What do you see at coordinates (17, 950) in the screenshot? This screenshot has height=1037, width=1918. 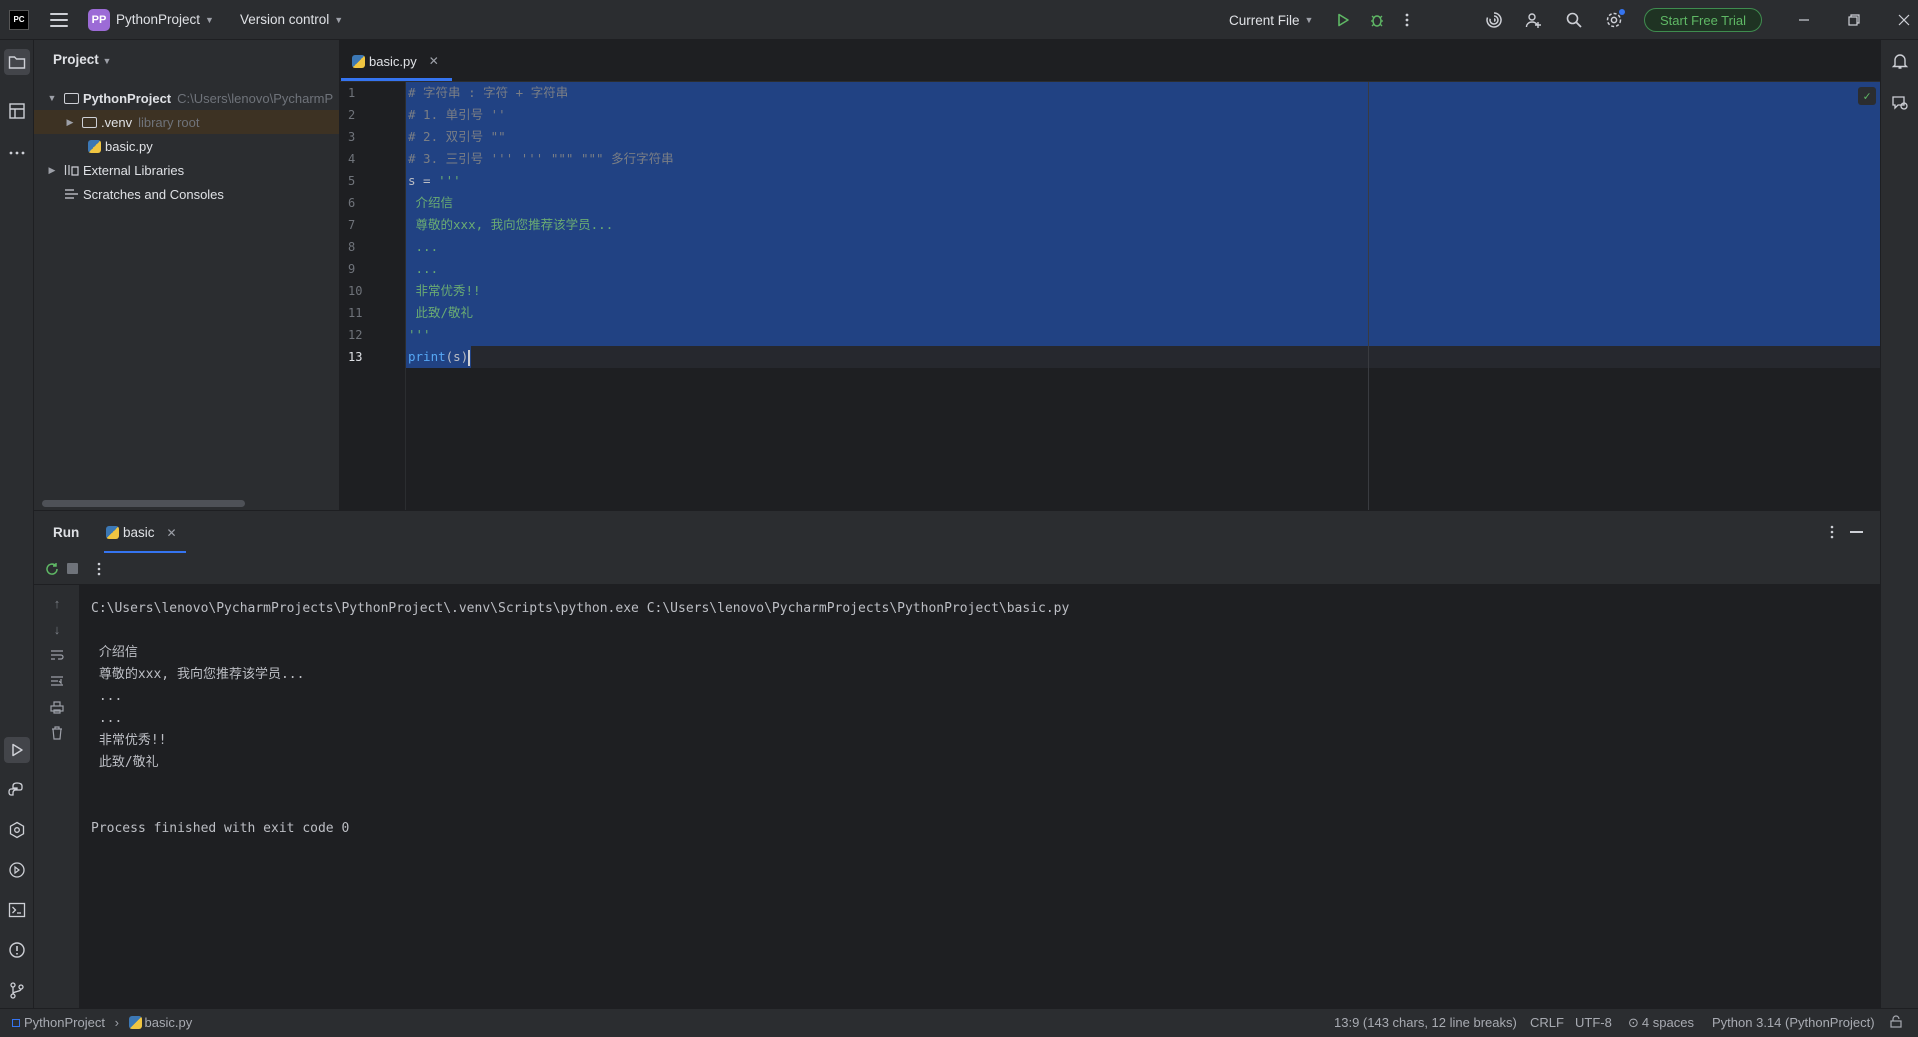 I see `problems-icon` at bounding box center [17, 950].